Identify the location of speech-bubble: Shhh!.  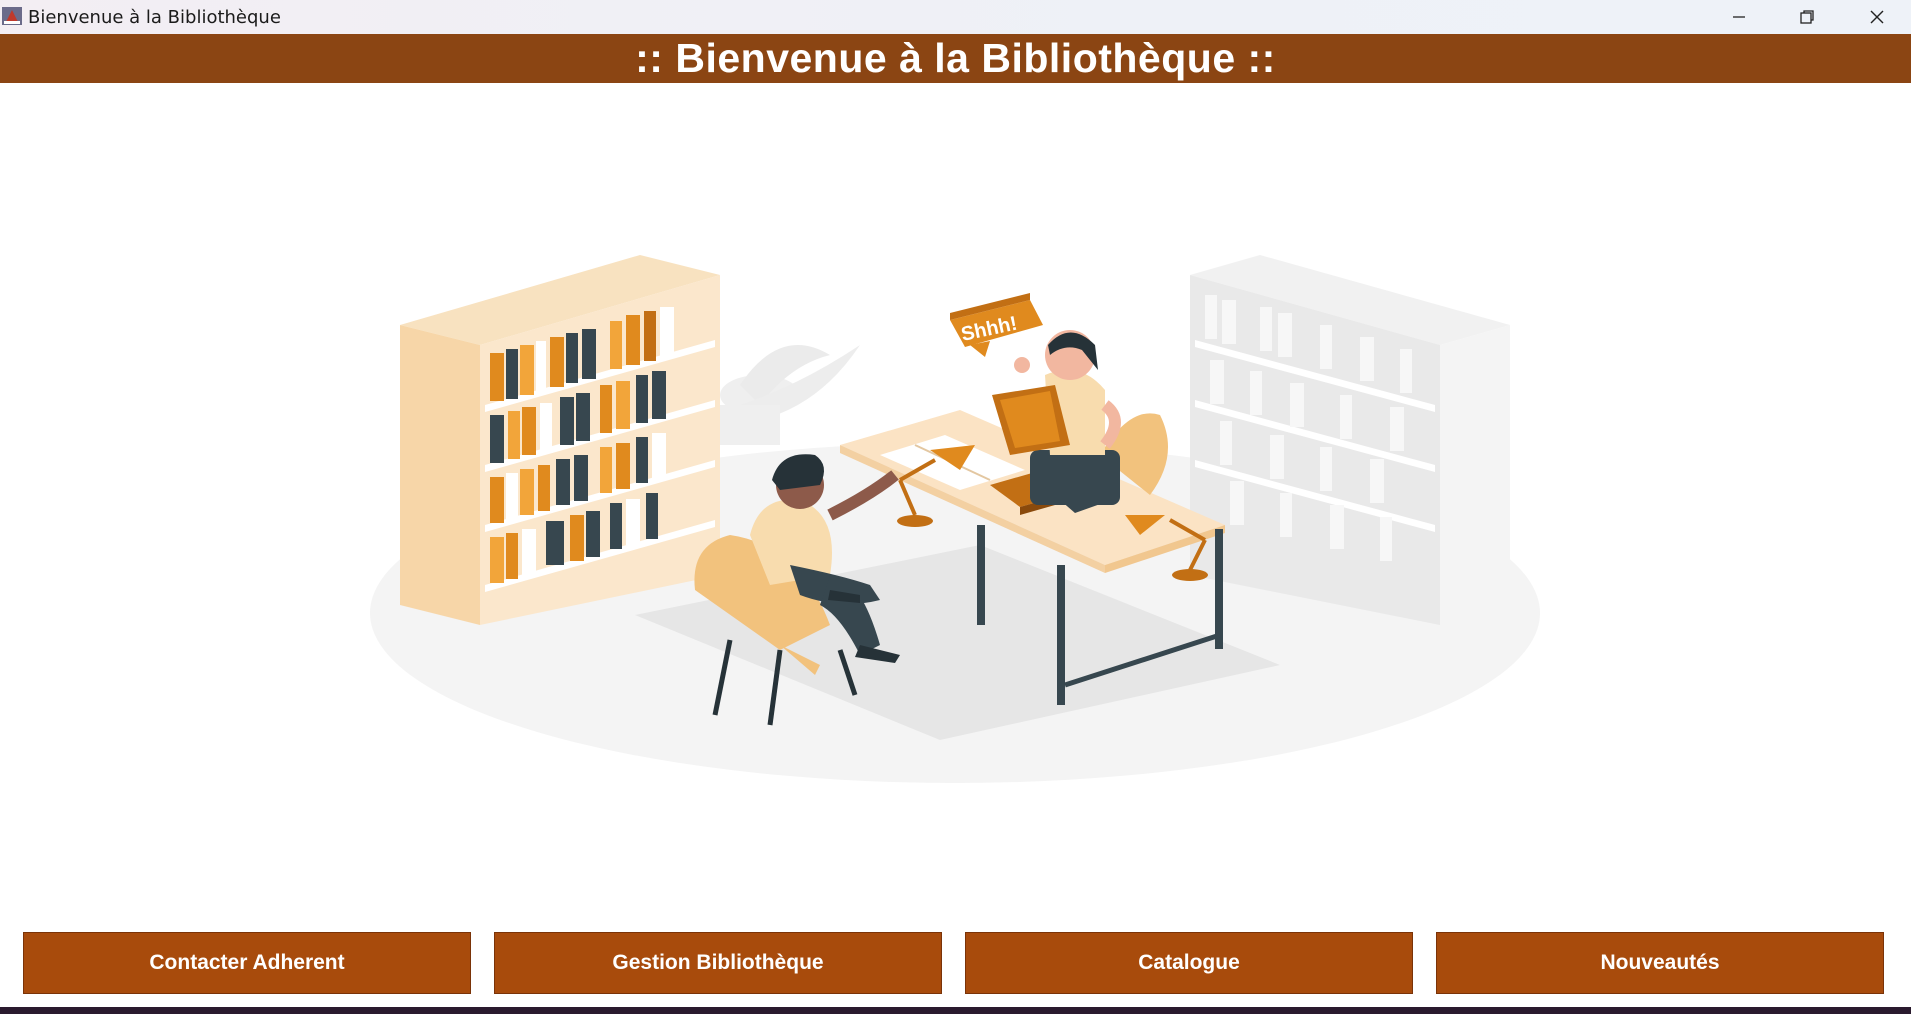
(996, 325).